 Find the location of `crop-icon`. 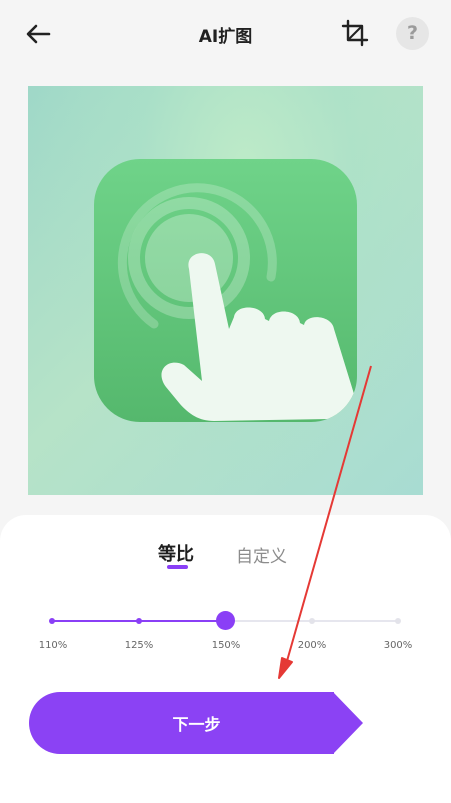

crop-icon is located at coordinates (355, 33).